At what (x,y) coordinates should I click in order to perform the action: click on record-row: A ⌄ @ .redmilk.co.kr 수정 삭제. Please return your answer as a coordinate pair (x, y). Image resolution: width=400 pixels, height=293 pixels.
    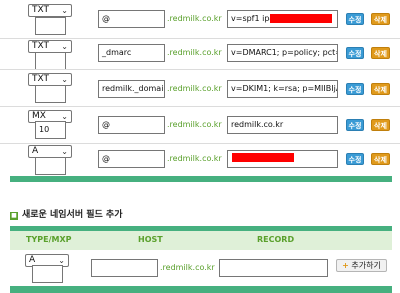
    Looking at the image, I should click on (200, 159).